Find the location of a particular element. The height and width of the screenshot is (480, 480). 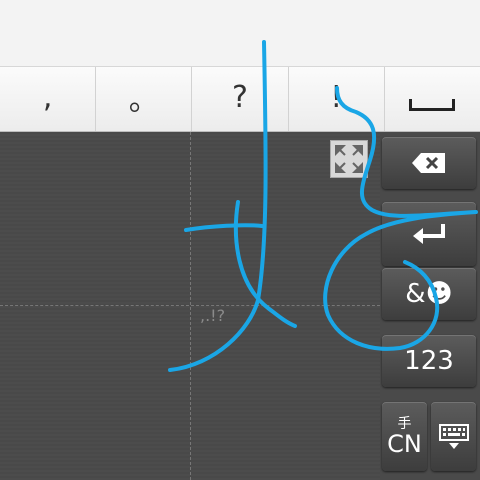

handwriting-mode-label: 手 is located at coordinates (404, 423).